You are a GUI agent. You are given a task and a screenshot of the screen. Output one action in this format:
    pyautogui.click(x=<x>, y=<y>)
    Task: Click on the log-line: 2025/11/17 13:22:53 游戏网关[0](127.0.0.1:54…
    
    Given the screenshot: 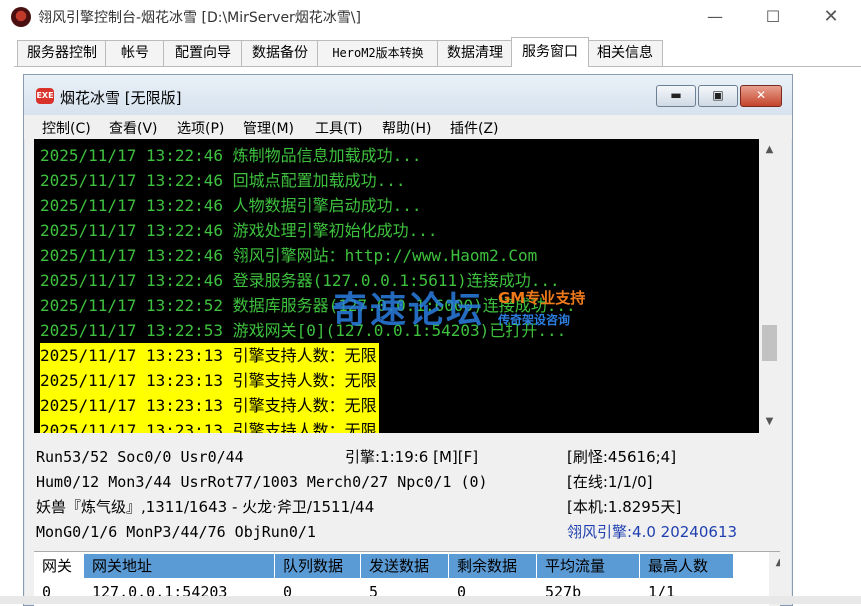 What is the action you would take?
    pyautogui.click(x=303, y=330)
    